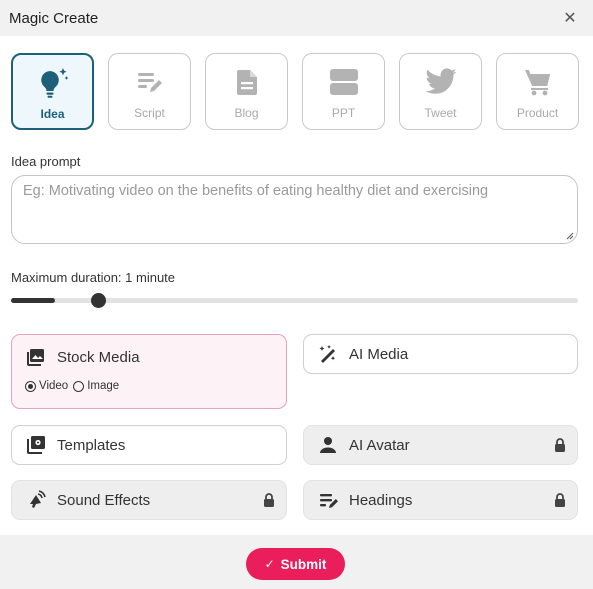 The width and height of the screenshot is (593, 589). I want to click on headings-label: Headings, so click(381, 500).